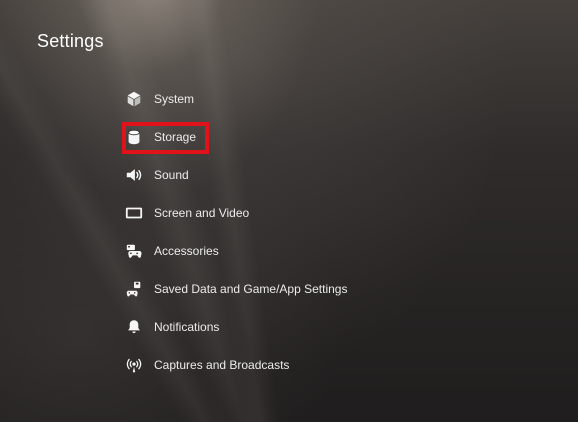 The image size is (578, 422). What do you see at coordinates (134, 289) in the screenshot?
I see `saved-data-controller-icon` at bounding box center [134, 289].